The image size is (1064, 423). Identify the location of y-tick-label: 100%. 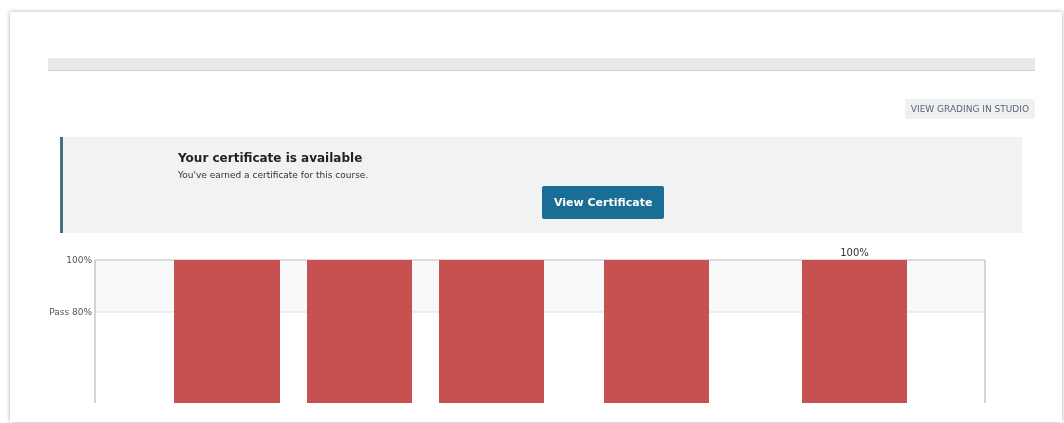
(79, 260).